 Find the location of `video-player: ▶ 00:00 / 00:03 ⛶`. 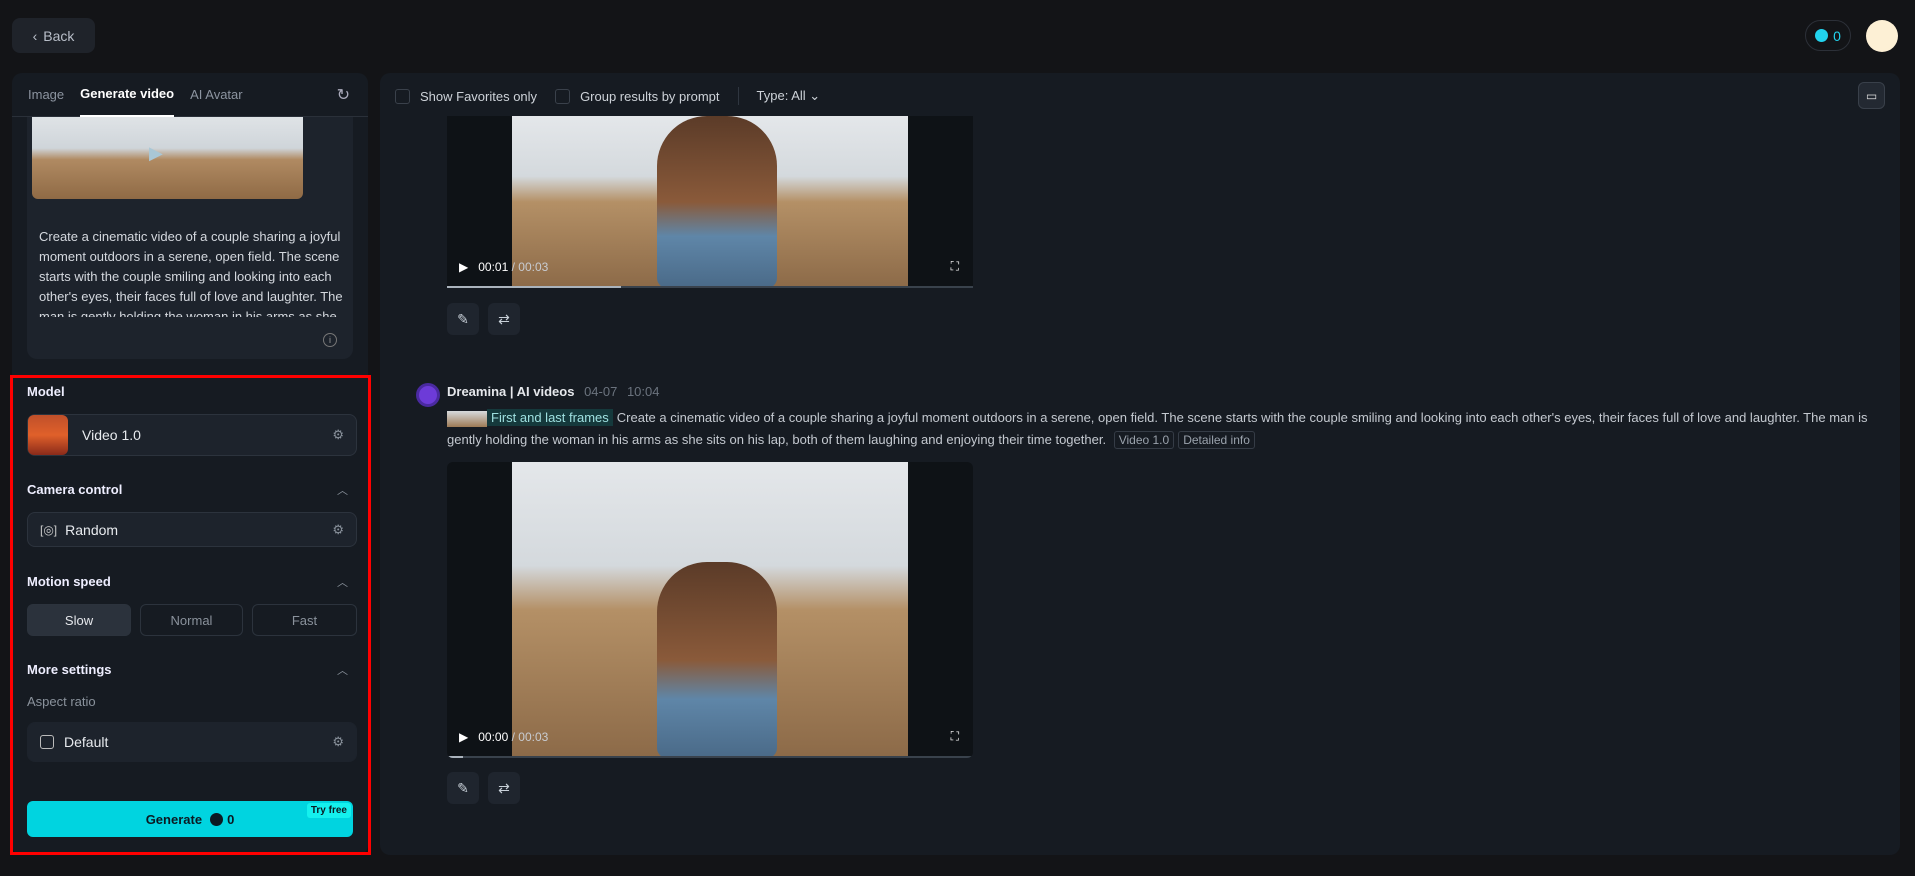

video-player: ▶ 00:00 / 00:03 ⛶ is located at coordinates (710, 610).